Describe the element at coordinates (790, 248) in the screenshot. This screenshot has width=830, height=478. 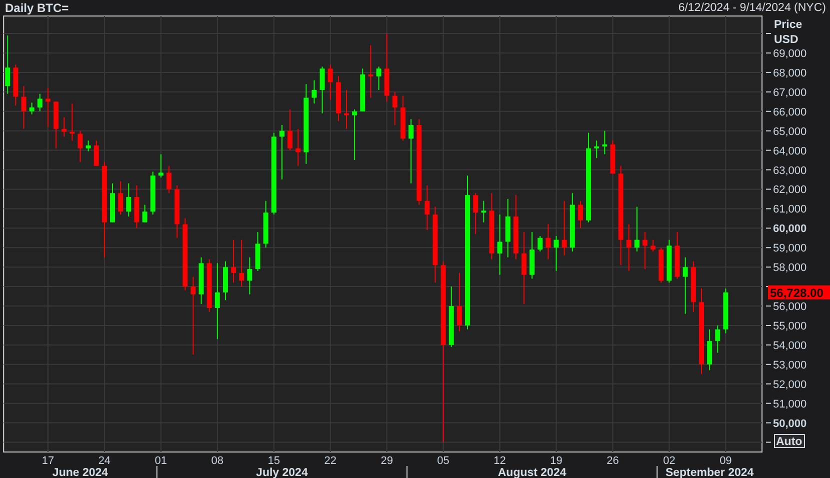
I see `price-tick-label: 59,000` at that location.